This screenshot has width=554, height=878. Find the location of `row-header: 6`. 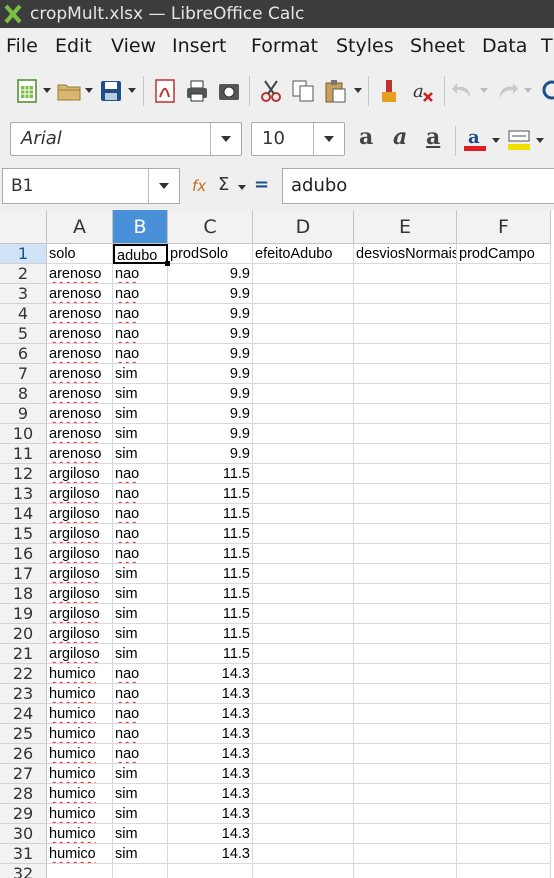

row-header: 6 is located at coordinates (23, 354).